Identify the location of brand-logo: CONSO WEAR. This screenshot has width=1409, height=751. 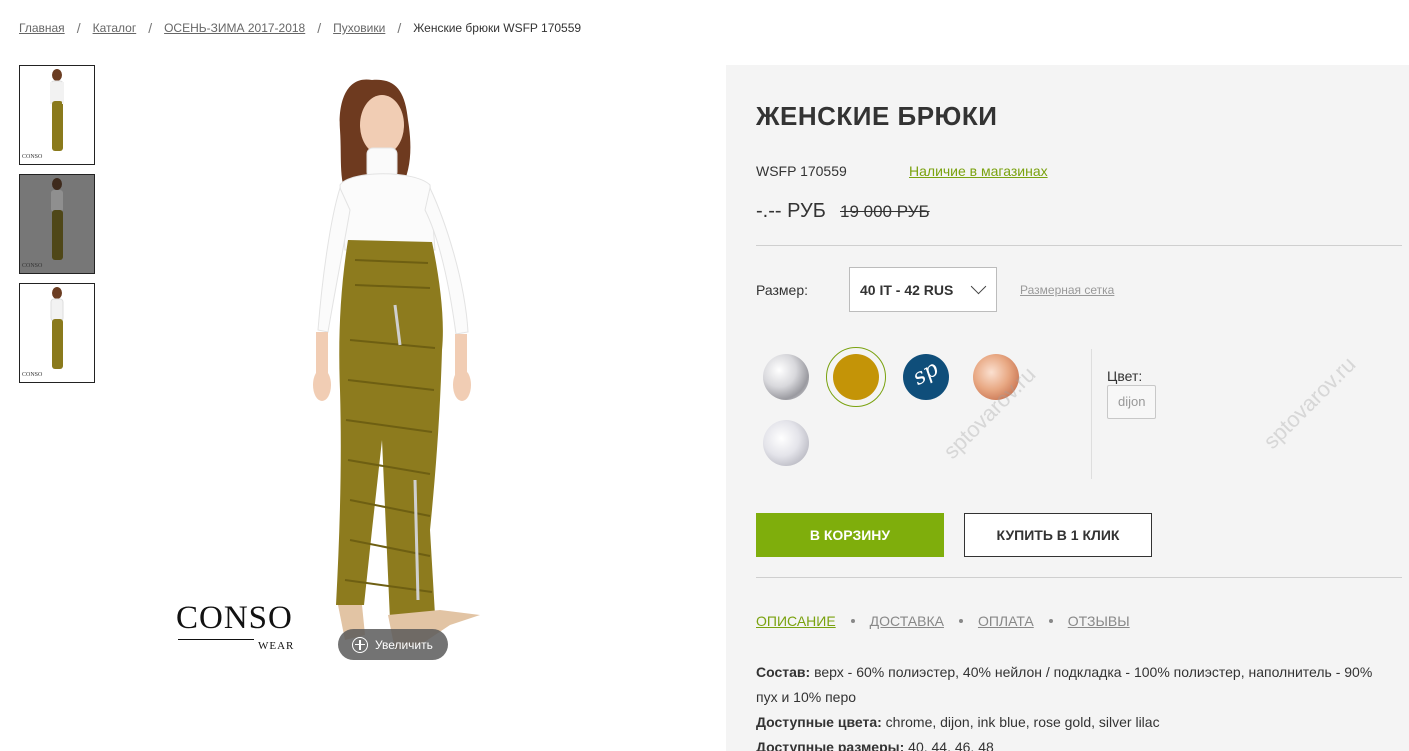
(241, 628).